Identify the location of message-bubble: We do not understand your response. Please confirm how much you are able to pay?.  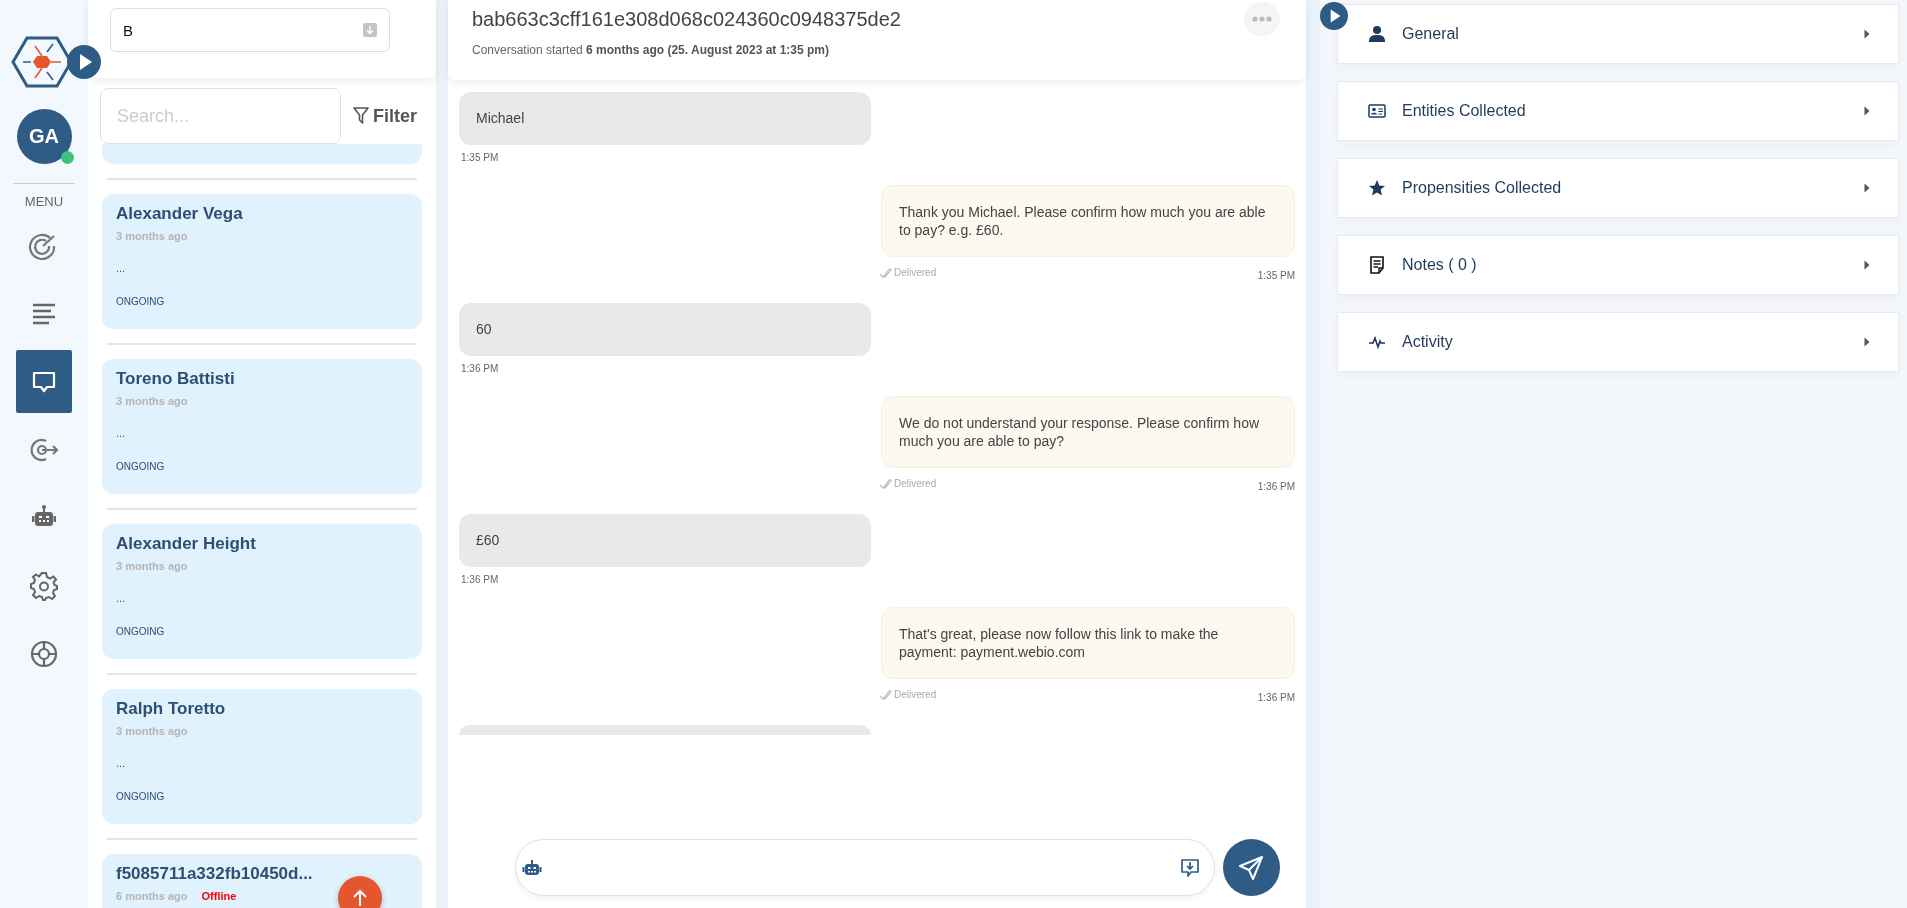
(1088, 432).